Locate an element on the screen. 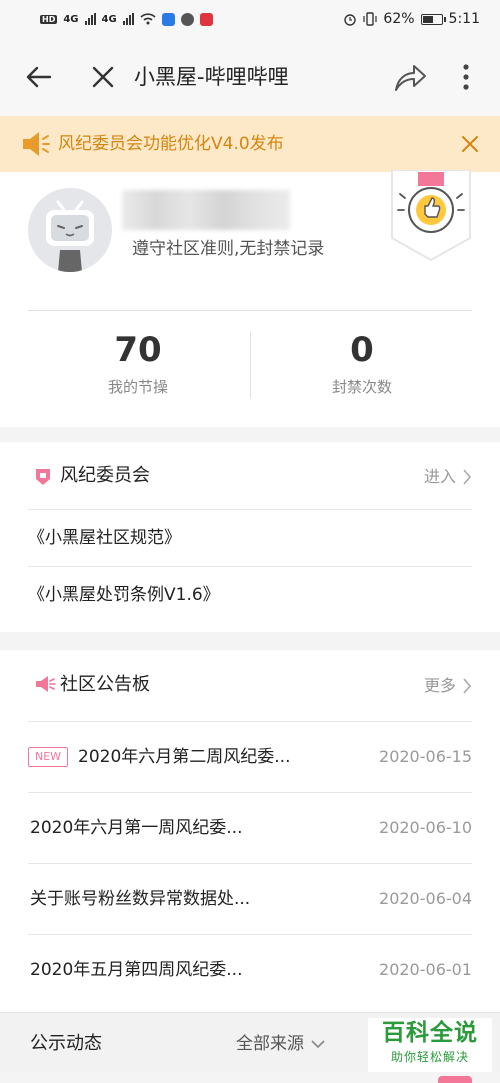  new-badge: NEW is located at coordinates (48, 757).